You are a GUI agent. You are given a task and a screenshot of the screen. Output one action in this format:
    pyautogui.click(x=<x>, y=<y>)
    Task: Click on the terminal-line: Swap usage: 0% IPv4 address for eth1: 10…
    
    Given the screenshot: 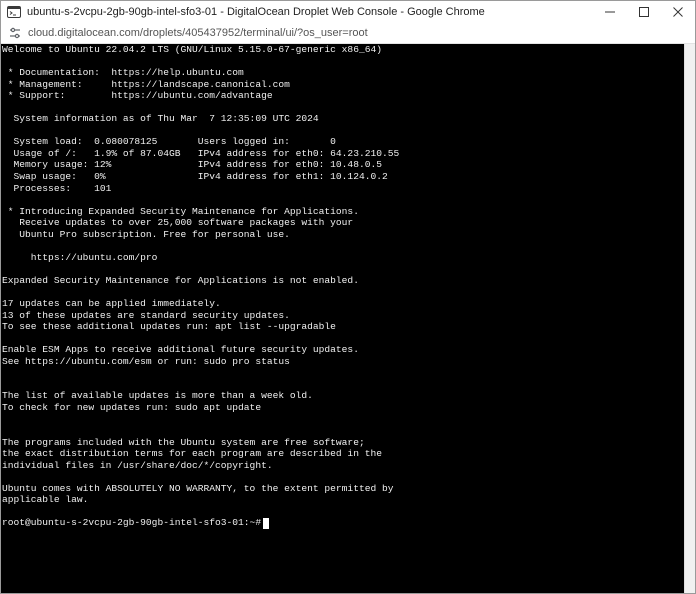 What is the action you would take?
    pyautogui.click(x=195, y=177)
    